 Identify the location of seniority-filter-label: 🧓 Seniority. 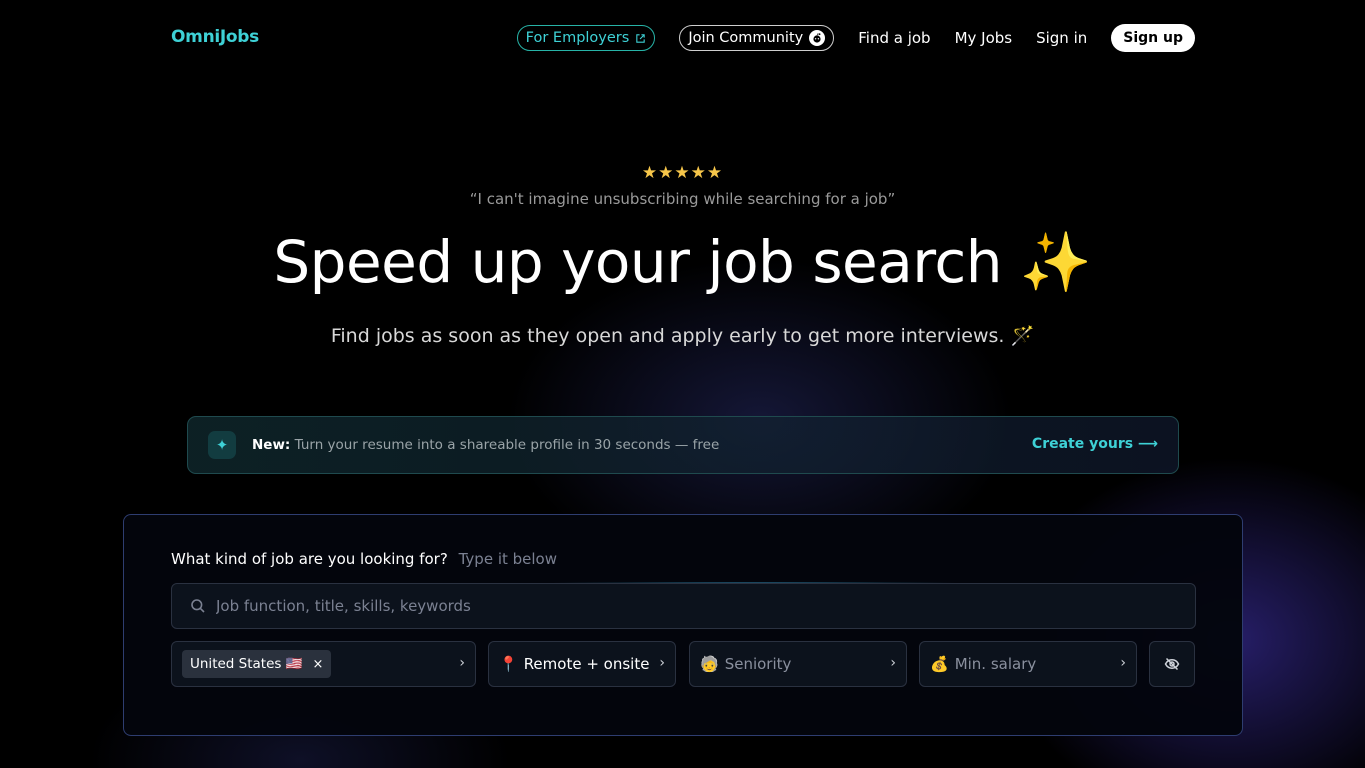
(745, 664).